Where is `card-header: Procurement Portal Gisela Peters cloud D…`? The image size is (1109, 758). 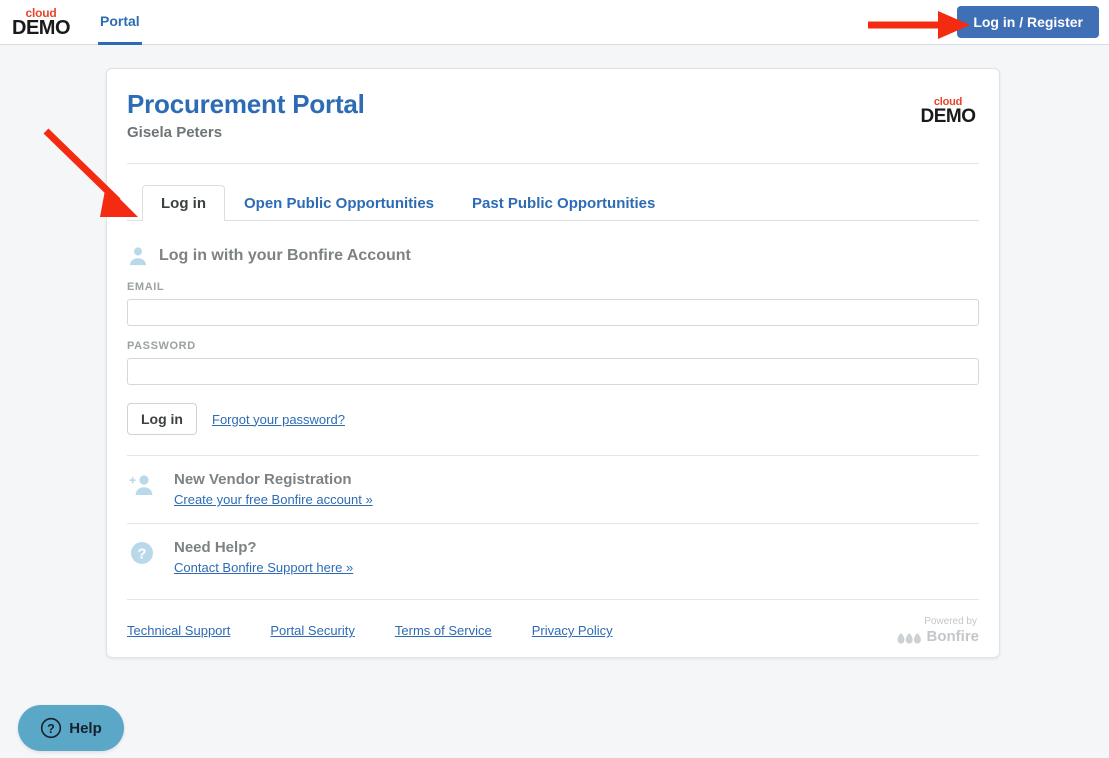
card-header: Procurement Portal Gisela Peters cloud D… is located at coordinates (553, 115).